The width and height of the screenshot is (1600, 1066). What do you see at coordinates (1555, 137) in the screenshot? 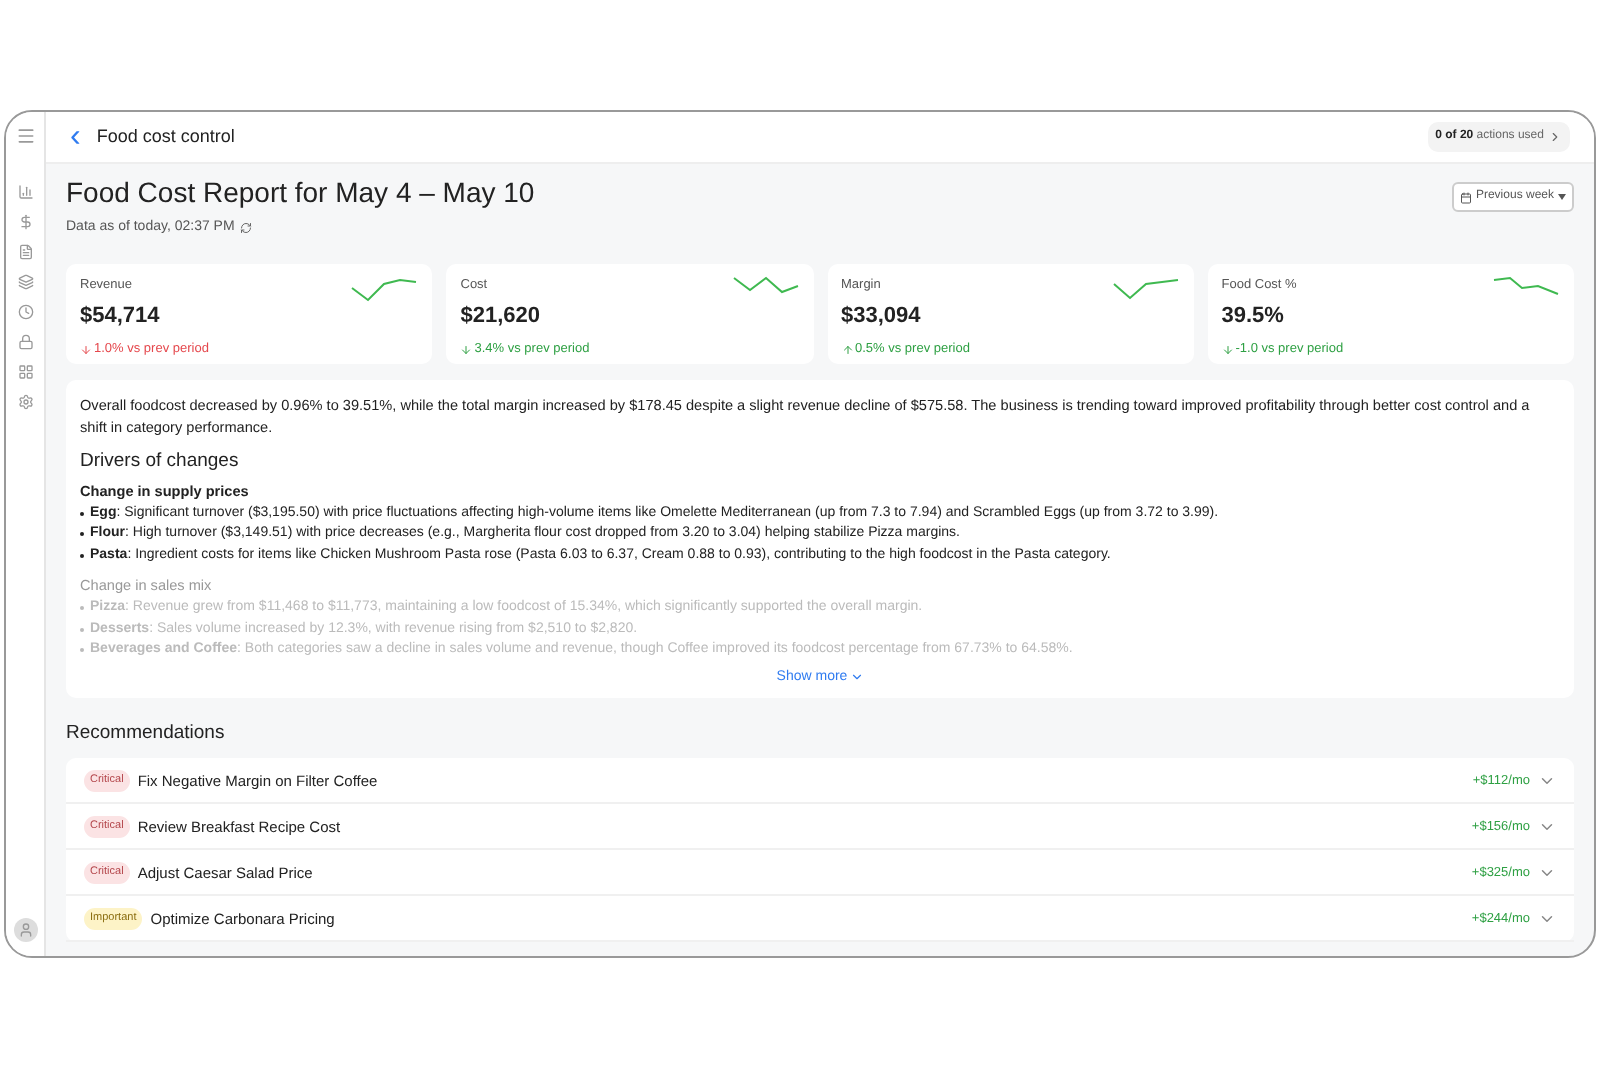
I see `chevron-right-icon` at bounding box center [1555, 137].